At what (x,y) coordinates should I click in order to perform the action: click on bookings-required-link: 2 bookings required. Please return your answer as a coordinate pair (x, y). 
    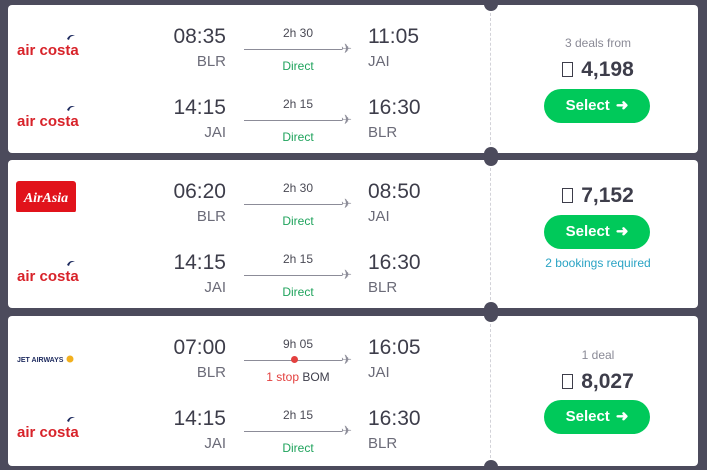
    Looking at the image, I should click on (598, 263).